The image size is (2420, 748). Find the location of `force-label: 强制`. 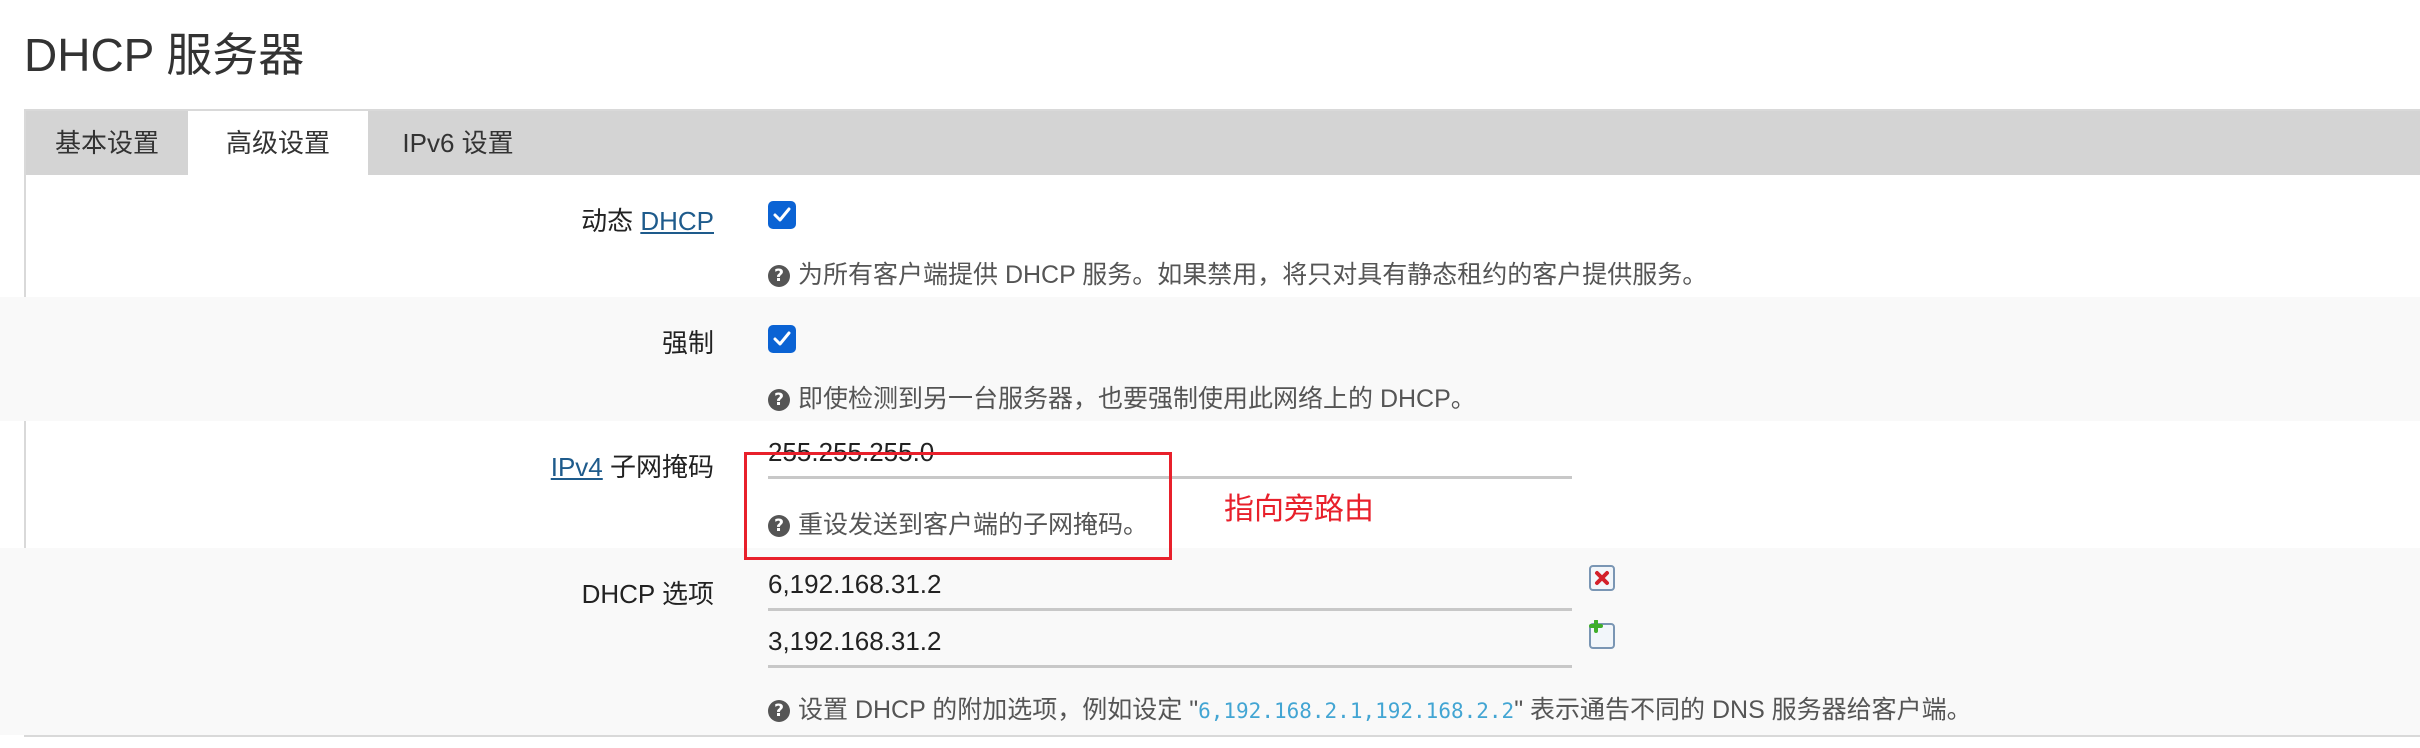

force-label: 强制 is located at coordinates (687, 343).